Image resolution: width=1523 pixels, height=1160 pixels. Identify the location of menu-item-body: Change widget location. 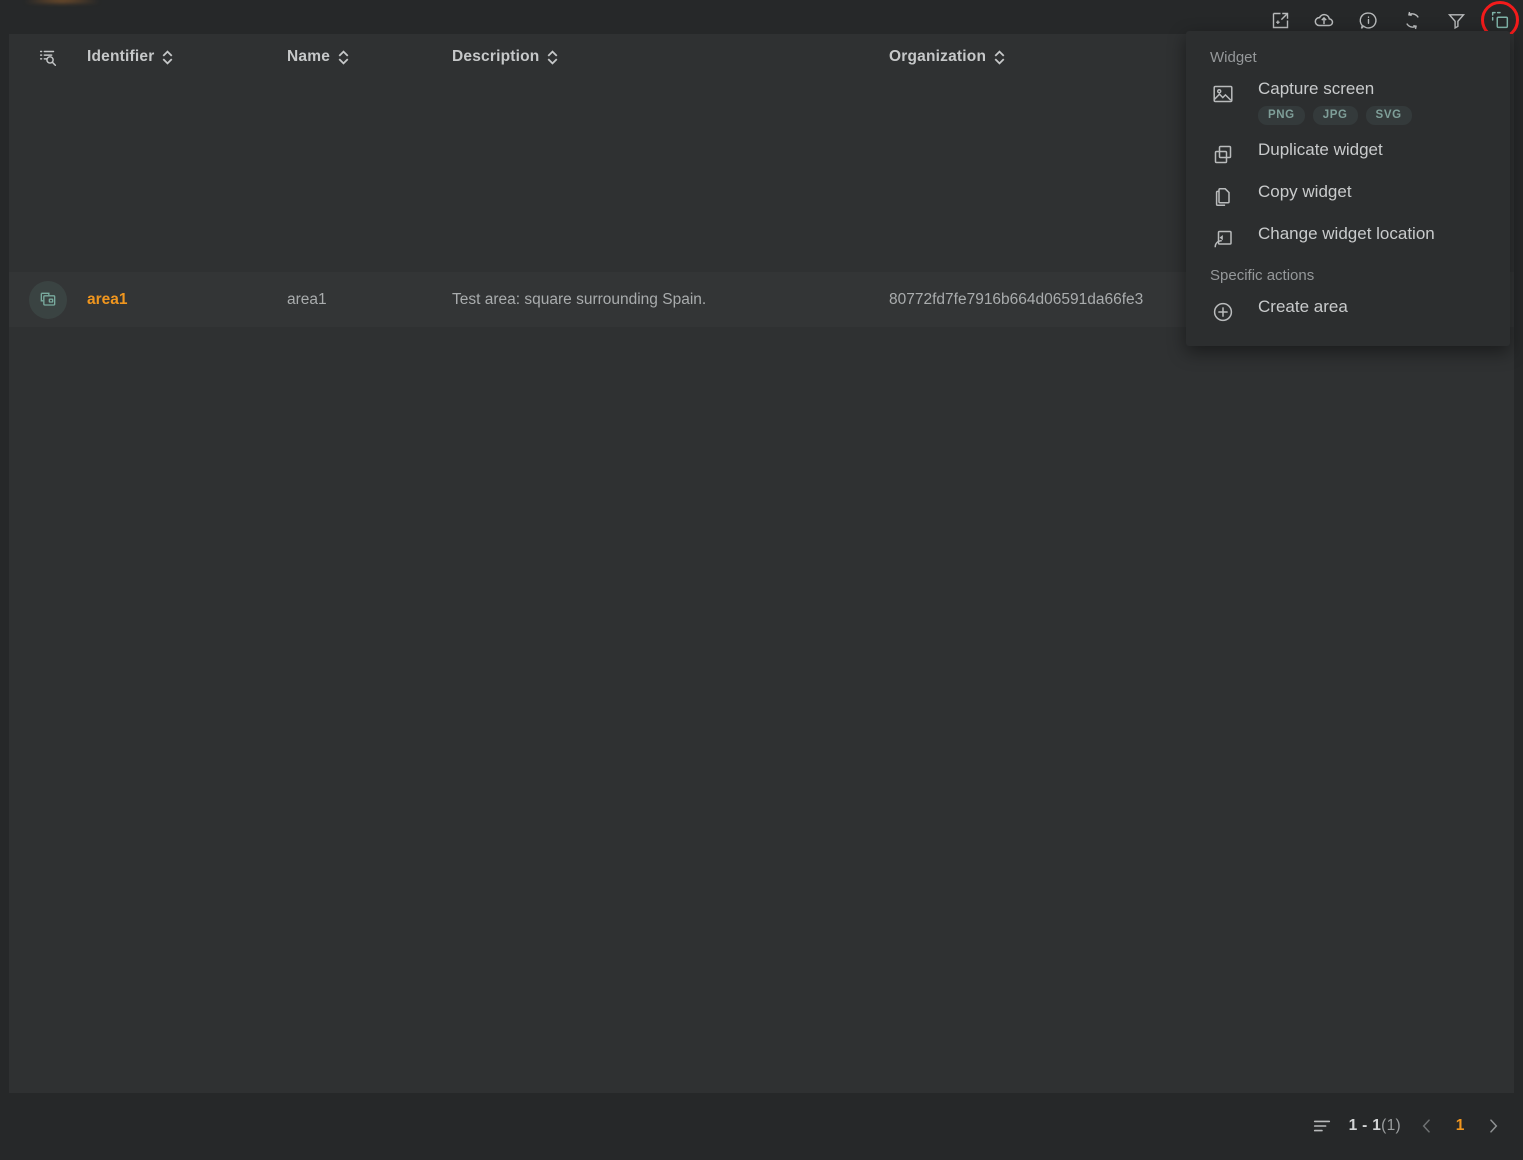
(1346, 233).